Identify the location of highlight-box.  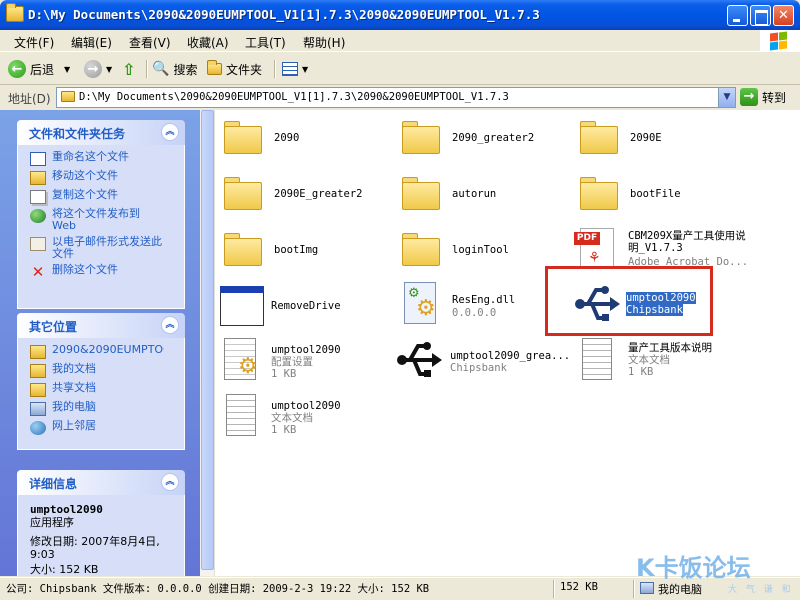
(629, 301).